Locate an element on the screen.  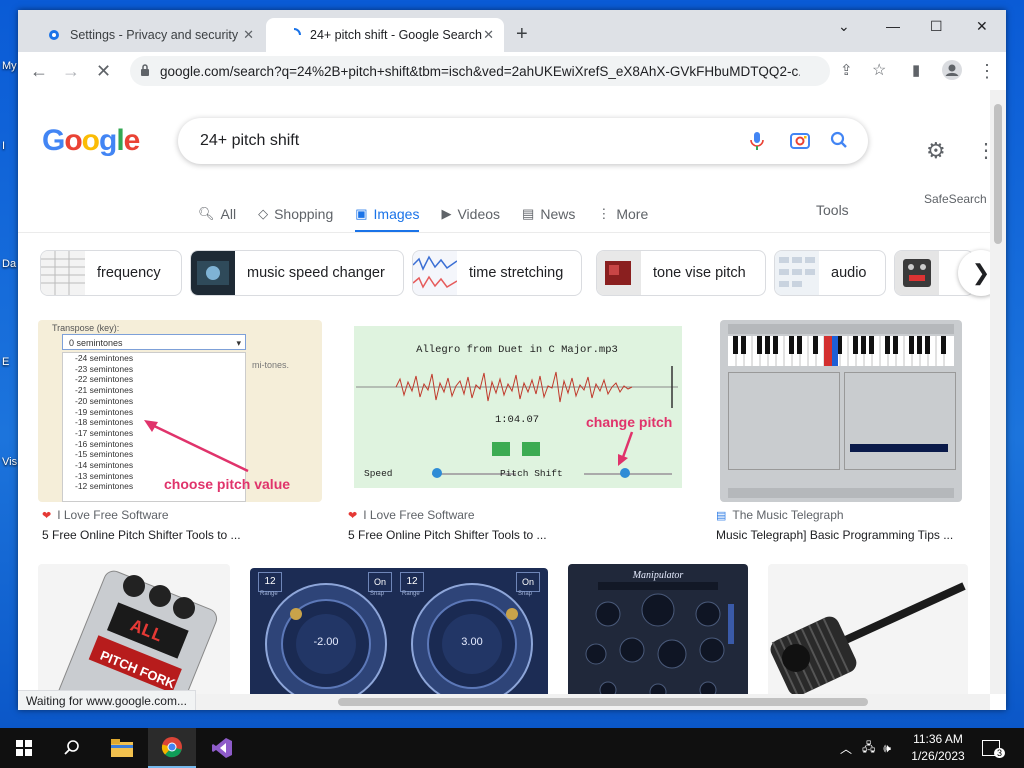
google-logo: Google is located at coordinates (91, 141).